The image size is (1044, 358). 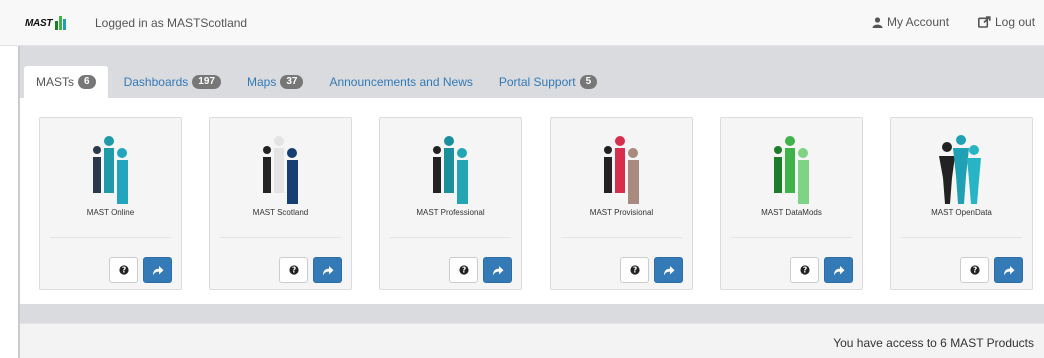 I want to click on product-title: MAST Professional, so click(x=450, y=212).